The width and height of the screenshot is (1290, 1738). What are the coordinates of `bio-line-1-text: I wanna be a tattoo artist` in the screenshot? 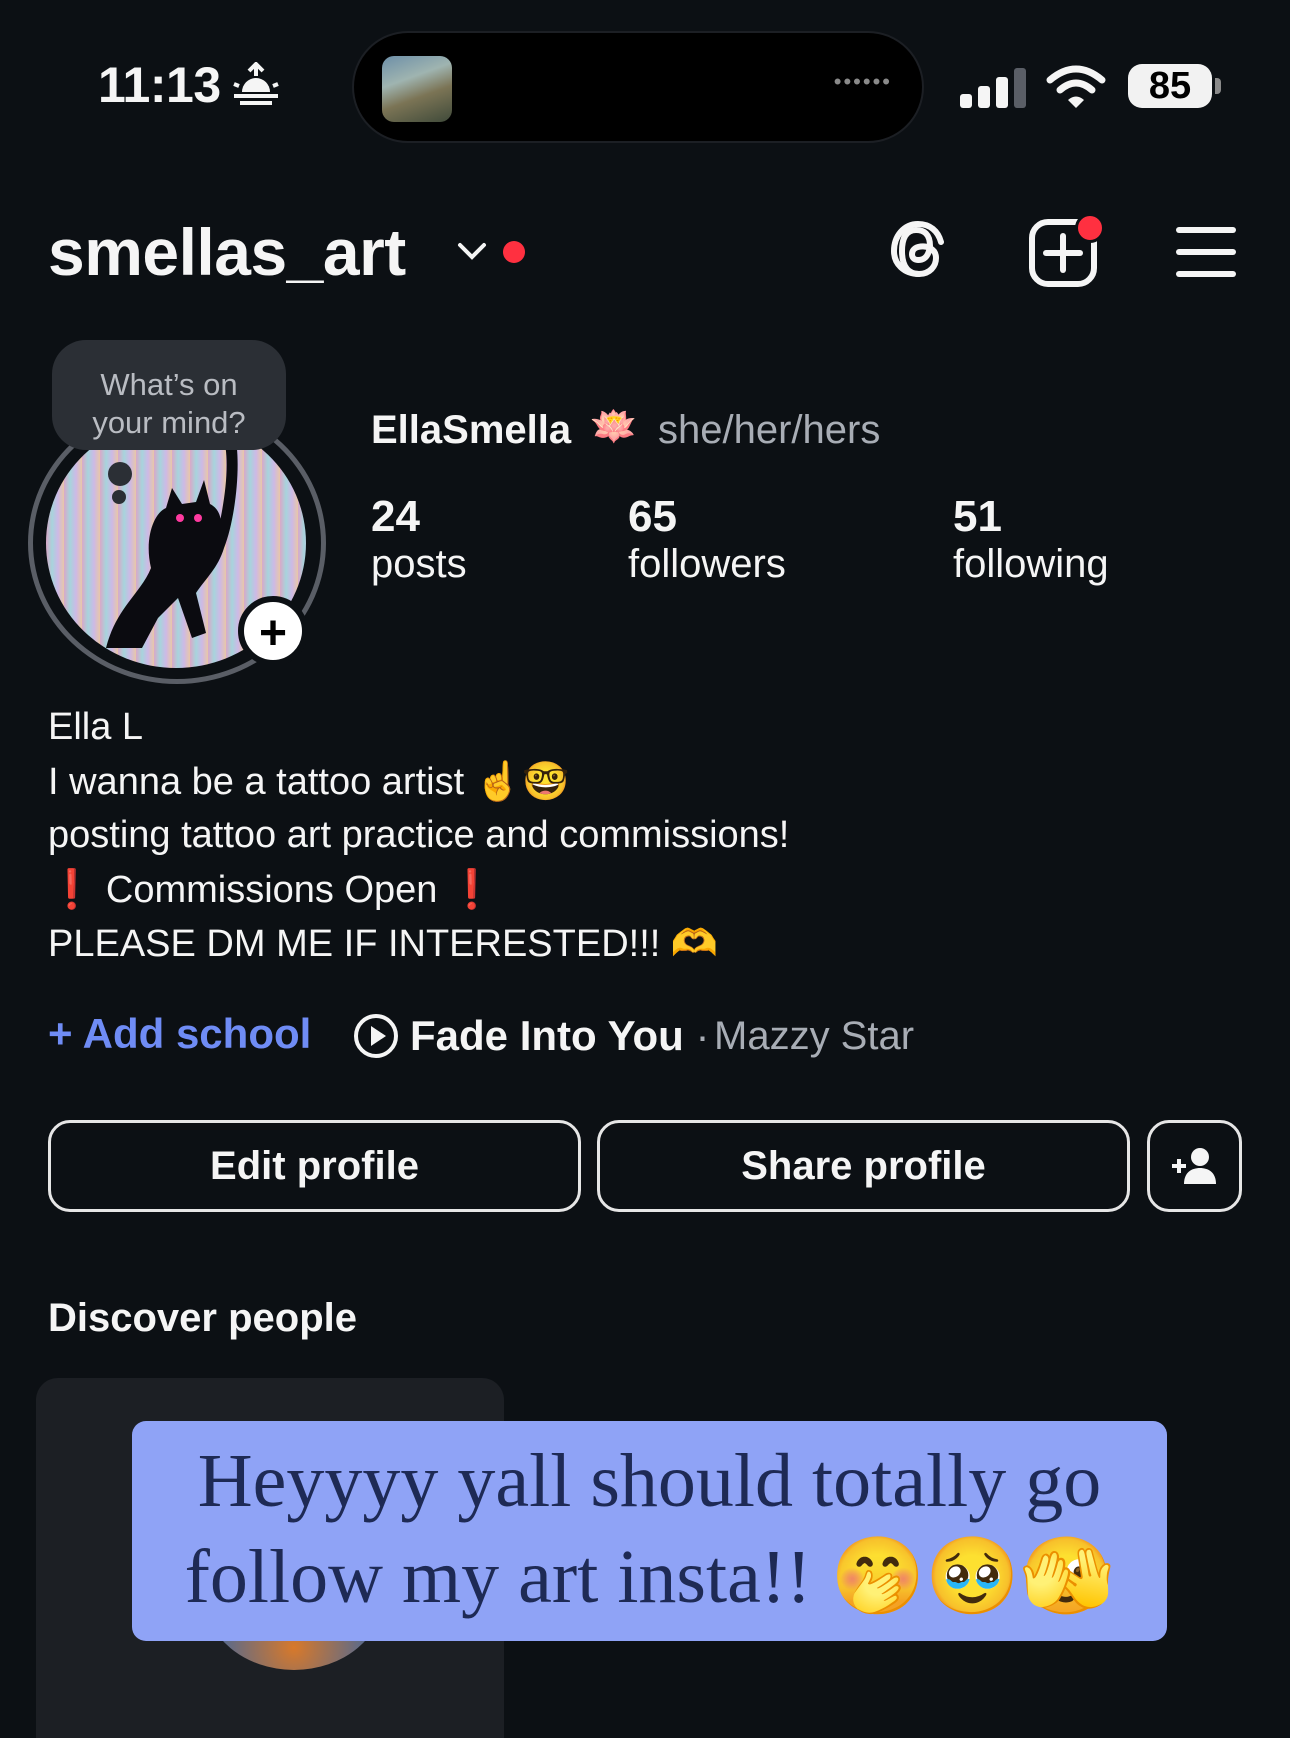 It's located at (256, 782).